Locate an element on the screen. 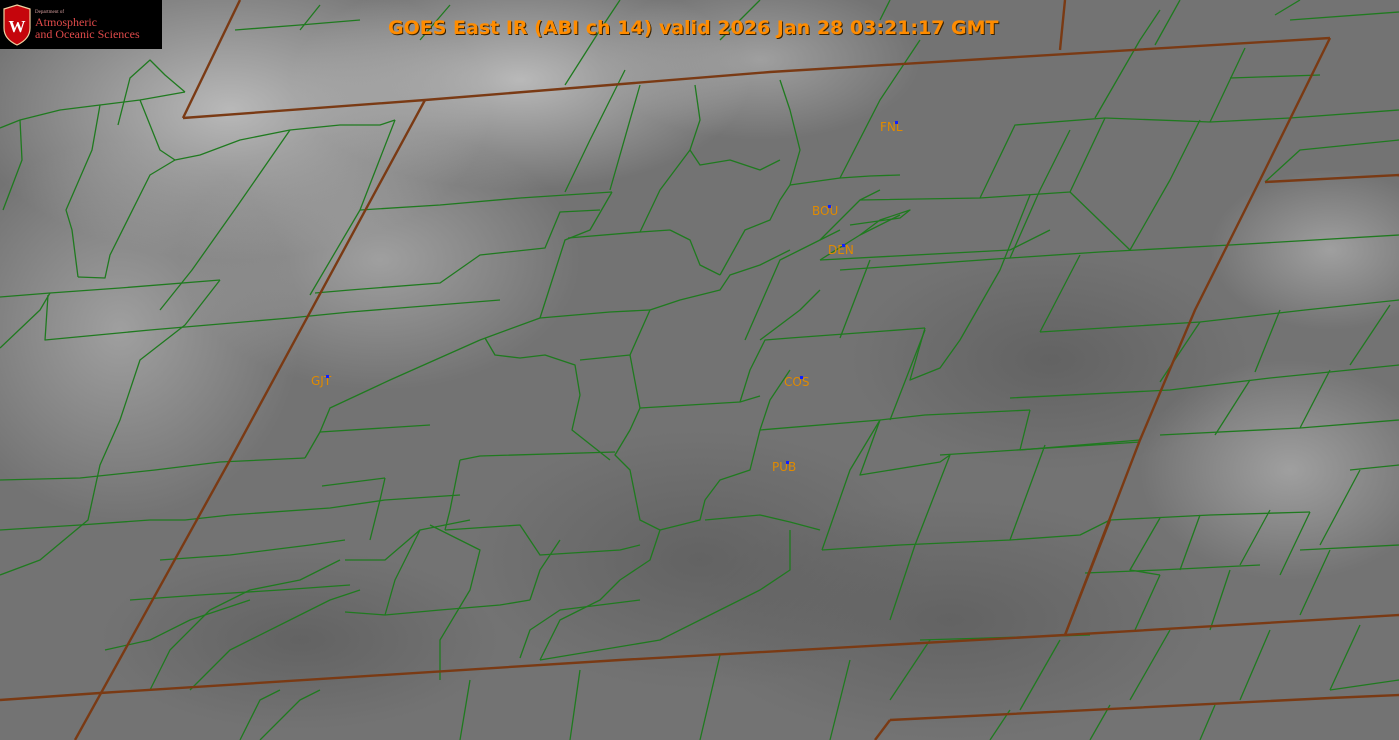 The width and height of the screenshot is (1399, 740). station-label: BOU is located at coordinates (825, 211).